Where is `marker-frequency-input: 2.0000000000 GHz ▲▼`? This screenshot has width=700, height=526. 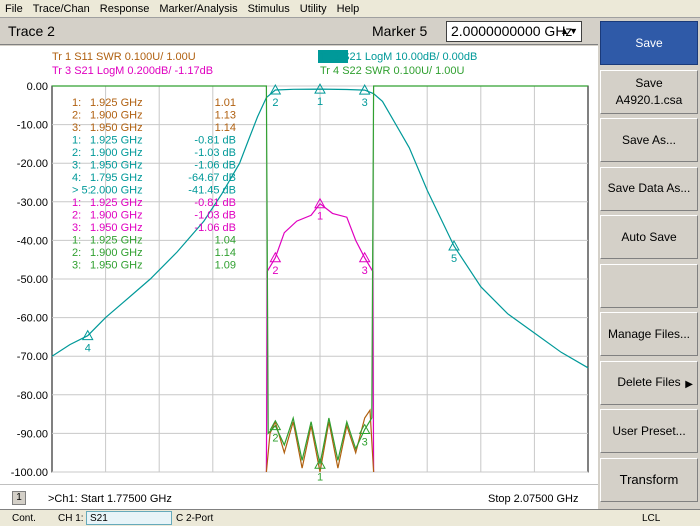
marker-frequency-input: 2.0000000000 GHz ▲▼ is located at coordinates (514, 31).